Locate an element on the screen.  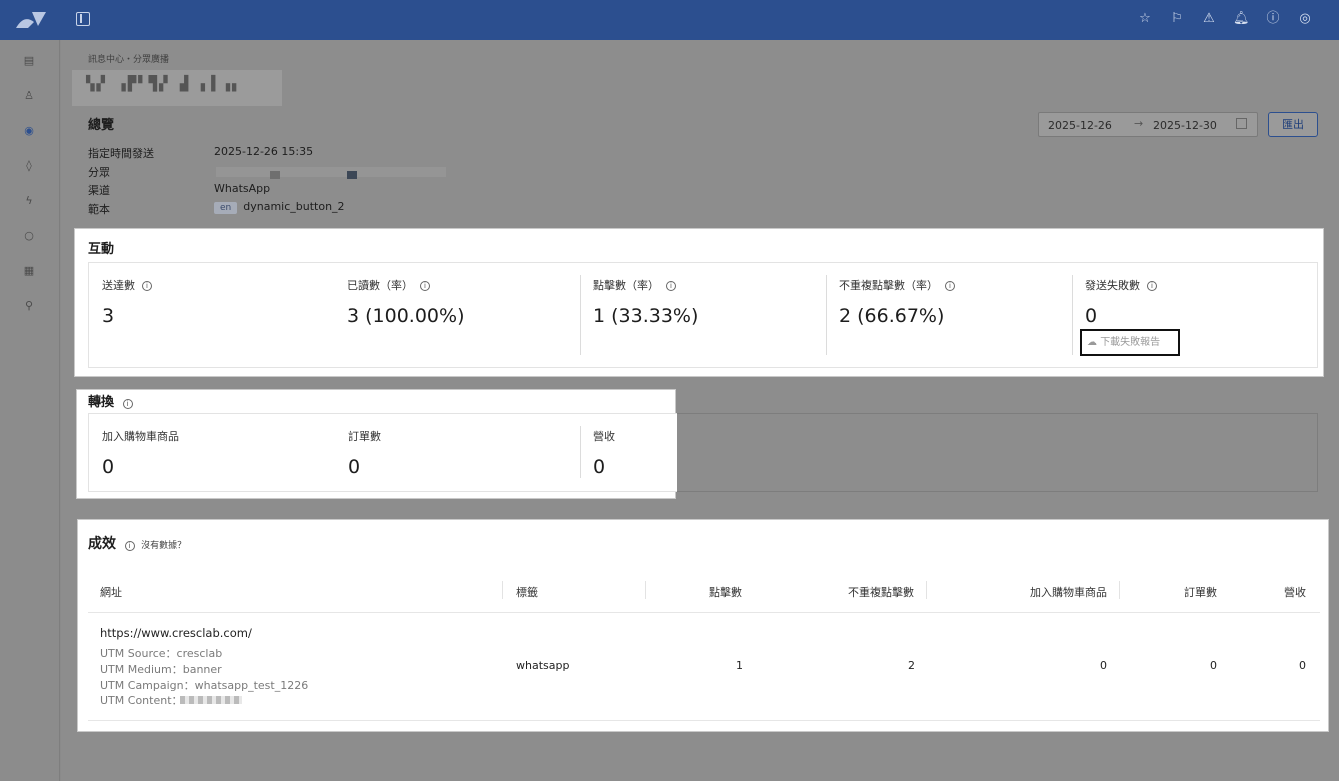
download-failure-report-button: ☁ 下載失敗報告 is located at coordinates (1130, 342).